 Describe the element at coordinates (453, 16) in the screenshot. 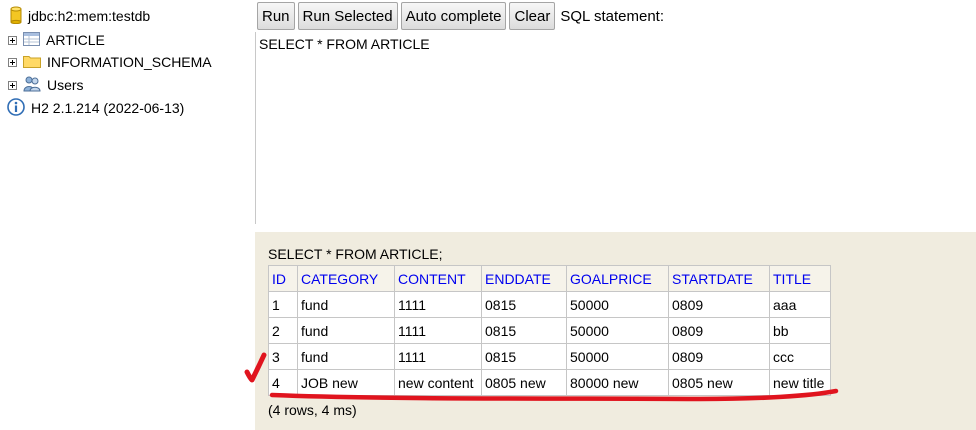

I see `auto-complete-button: Auto complete` at that location.